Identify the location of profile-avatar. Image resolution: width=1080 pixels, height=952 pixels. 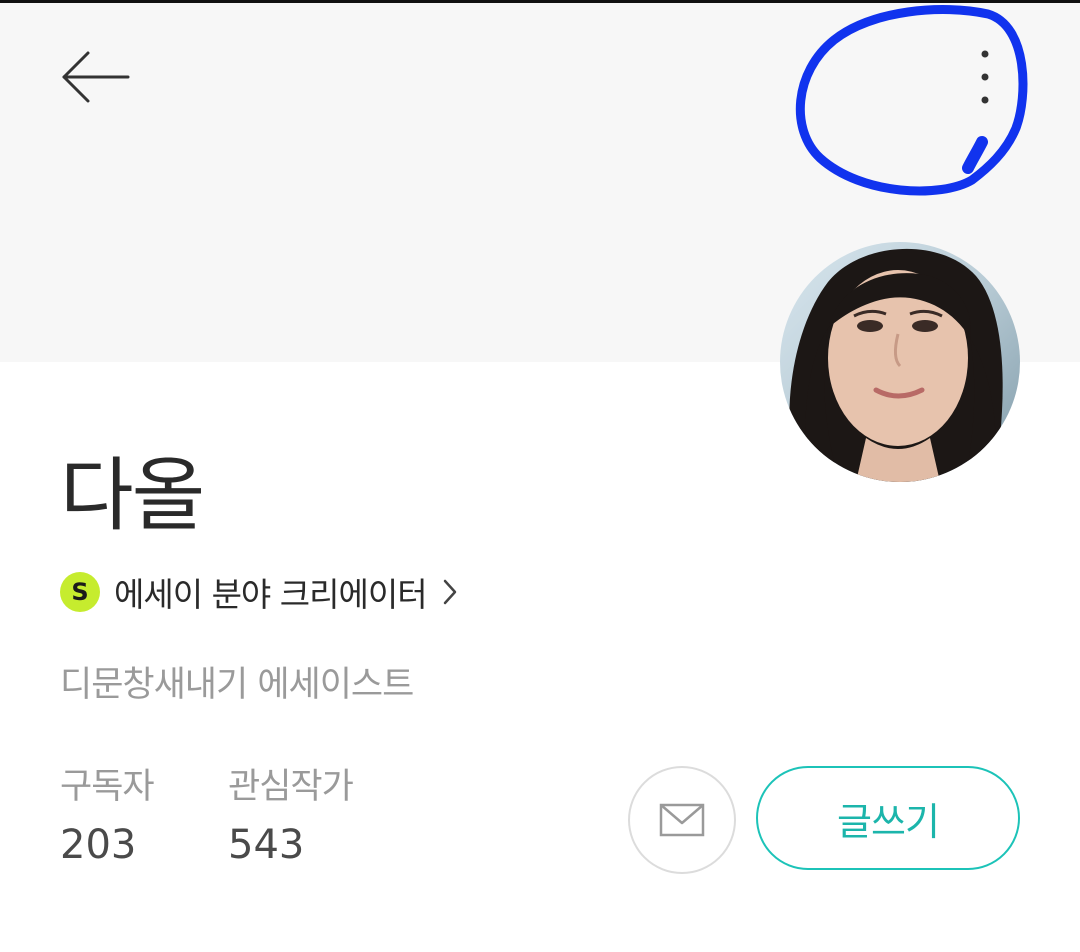
(900, 362).